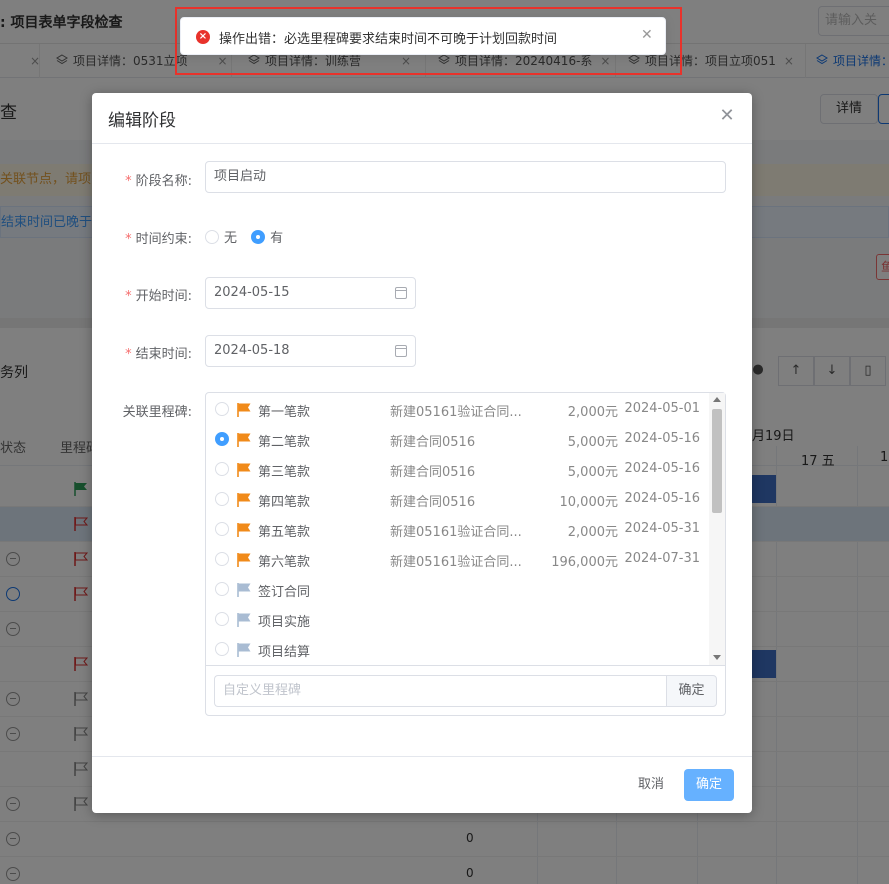 This screenshot has height=884, width=889. I want to click on milestone-option: 第二笔款 新建合同0516 5,000元 2024-05-16, so click(457, 439).